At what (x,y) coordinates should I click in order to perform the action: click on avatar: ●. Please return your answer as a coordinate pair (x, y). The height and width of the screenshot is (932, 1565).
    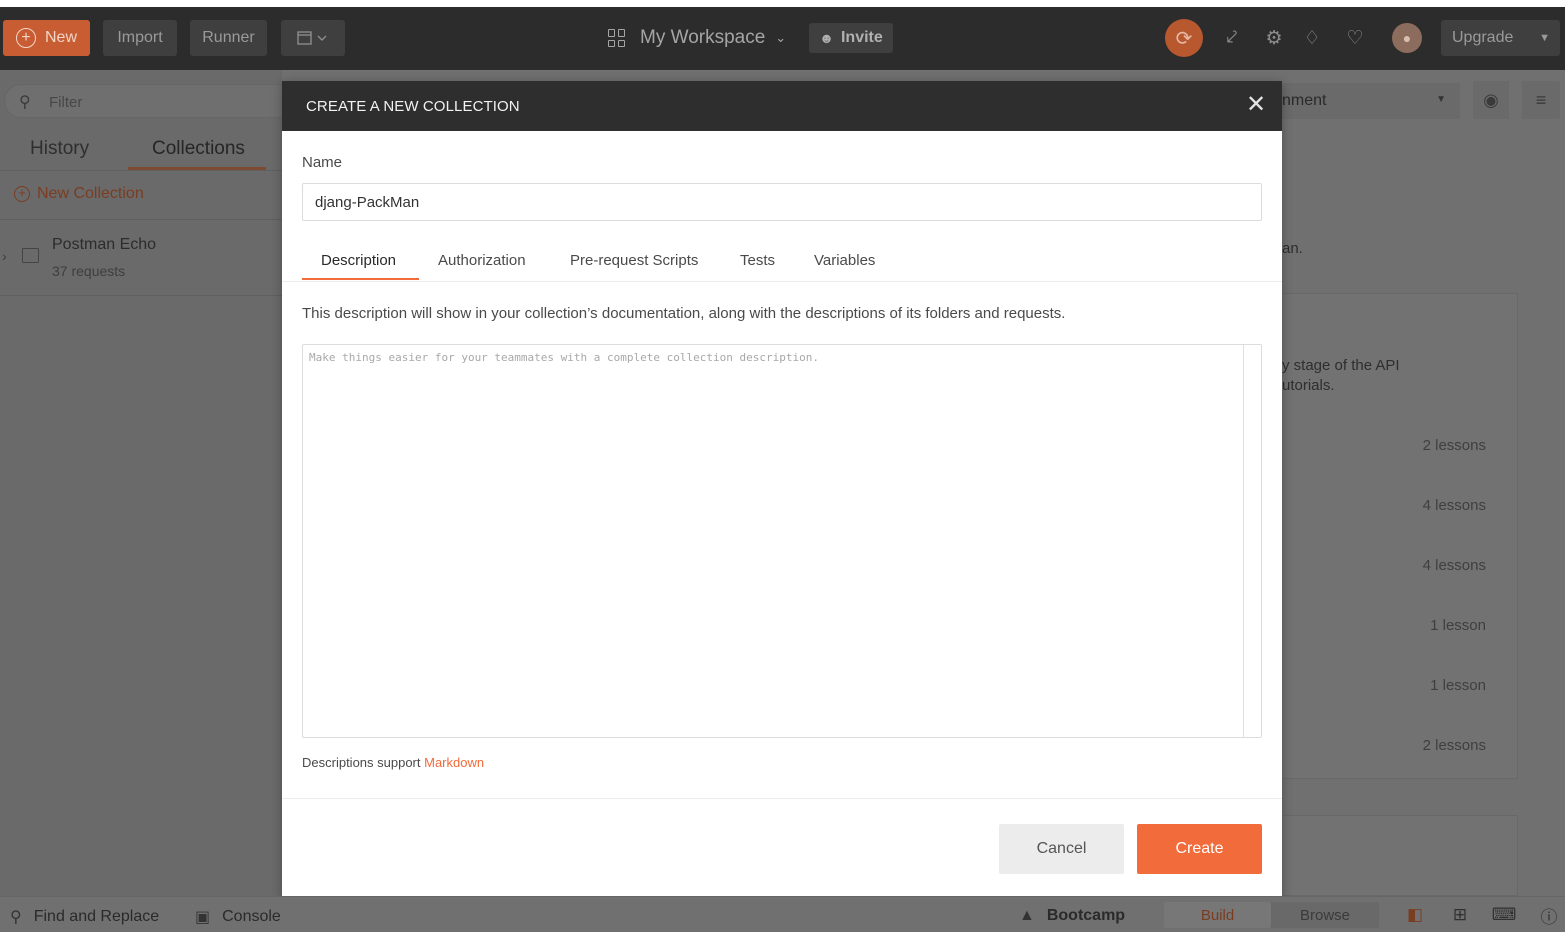
    Looking at the image, I should click on (1407, 38).